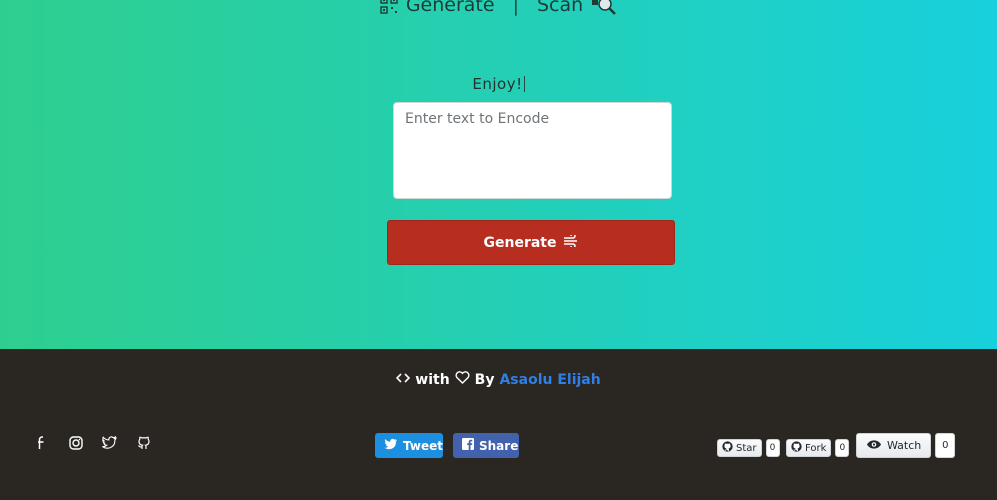 The height and width of the screenshot is (500, 997). I want to click on github-watch-label: Watch, so click(904, 445).